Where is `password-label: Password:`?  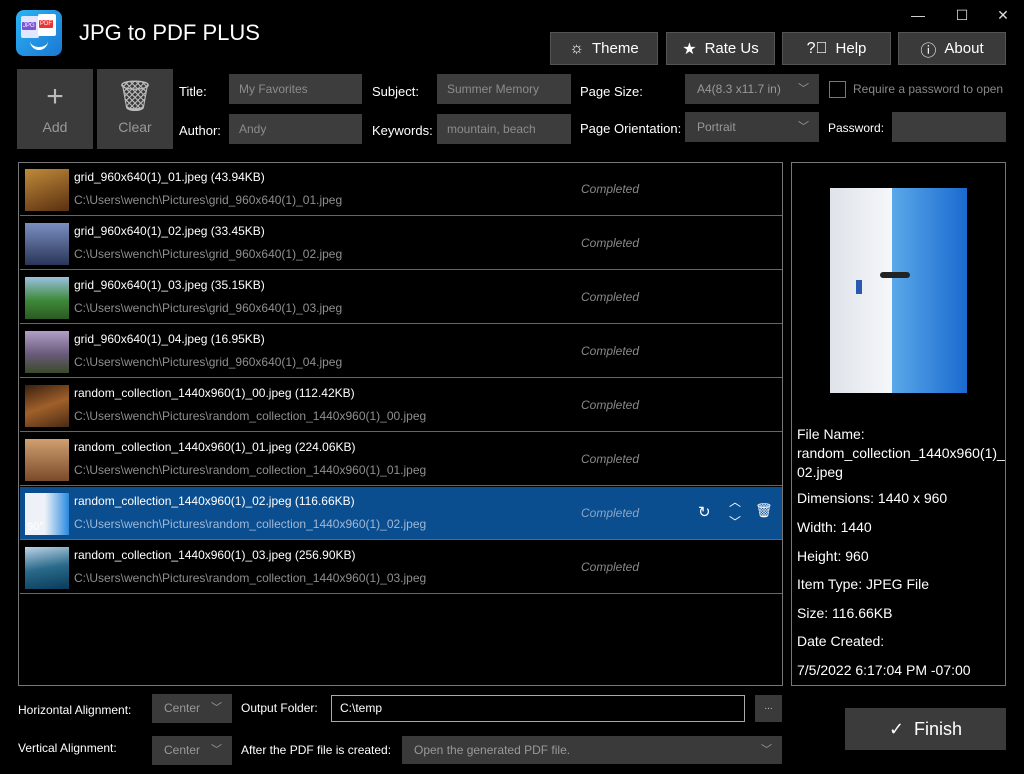
password-label: Password: is located at coordinates (856, 128).